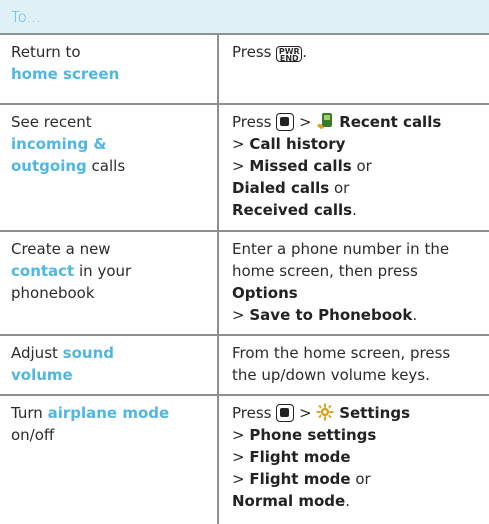 Image resolution: width=489 pixels, height=524 pixels. What do you see at coordinates (374, 413) in the screenshot?
I see `menu-item-settings: Settings` at bounding box center [374, 413].